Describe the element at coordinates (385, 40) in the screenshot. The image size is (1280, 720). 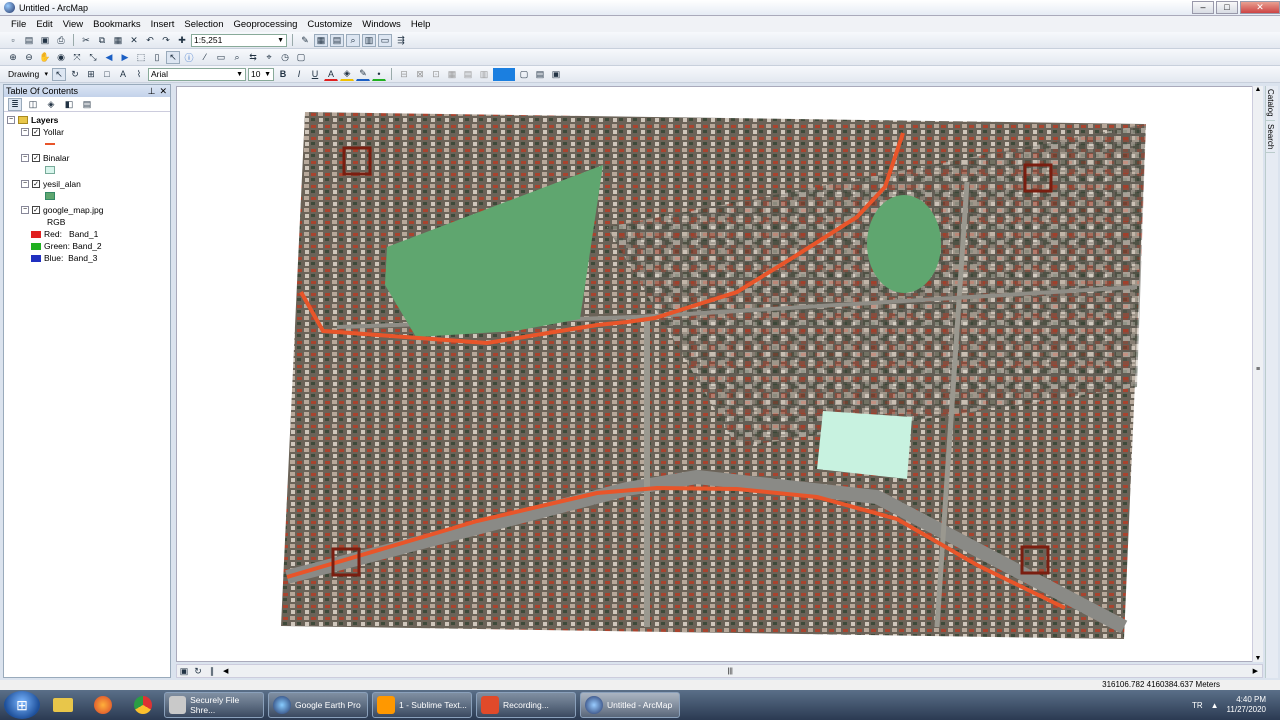
I see `python-icon: ▭` at that location.